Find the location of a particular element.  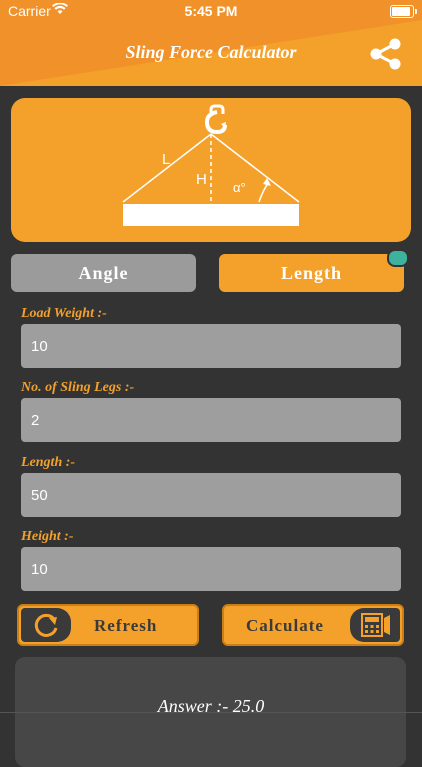

length-label: Length :- is located at coordinates (48, 462).